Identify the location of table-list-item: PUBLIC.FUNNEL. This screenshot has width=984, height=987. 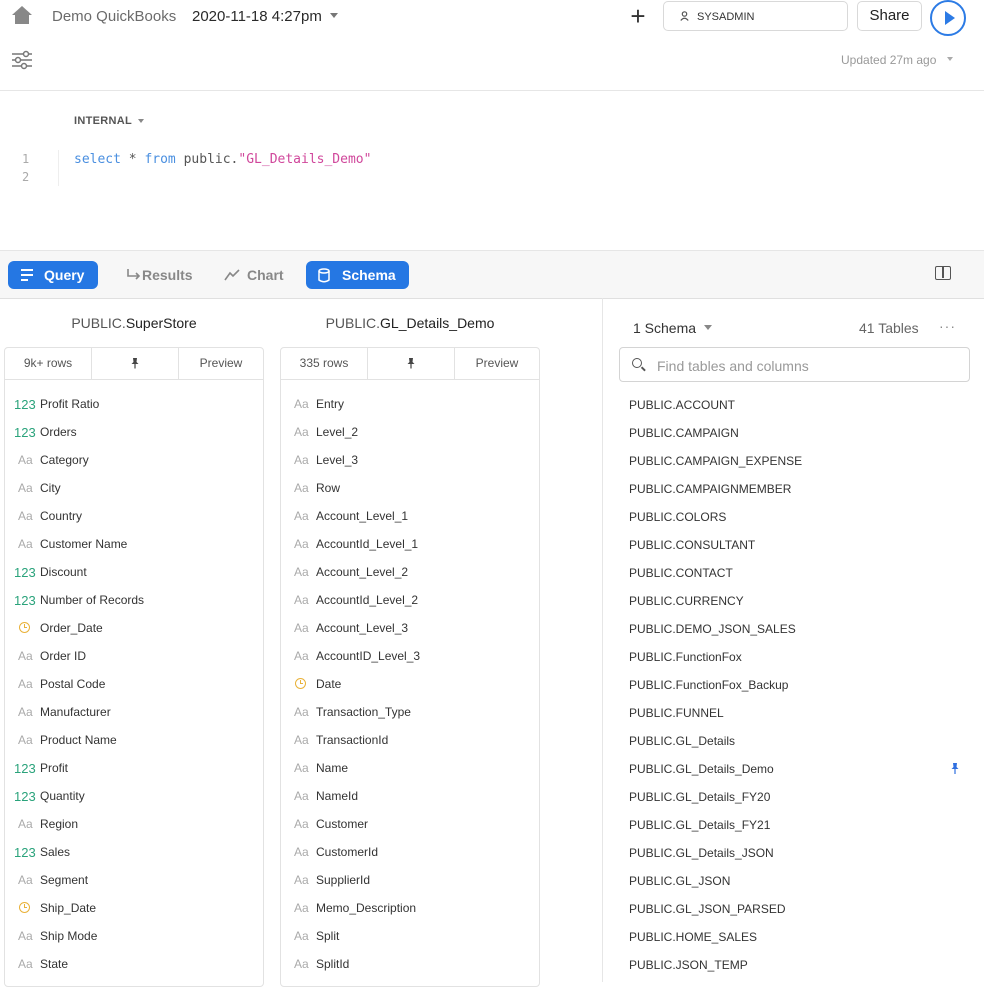
(676, 713).